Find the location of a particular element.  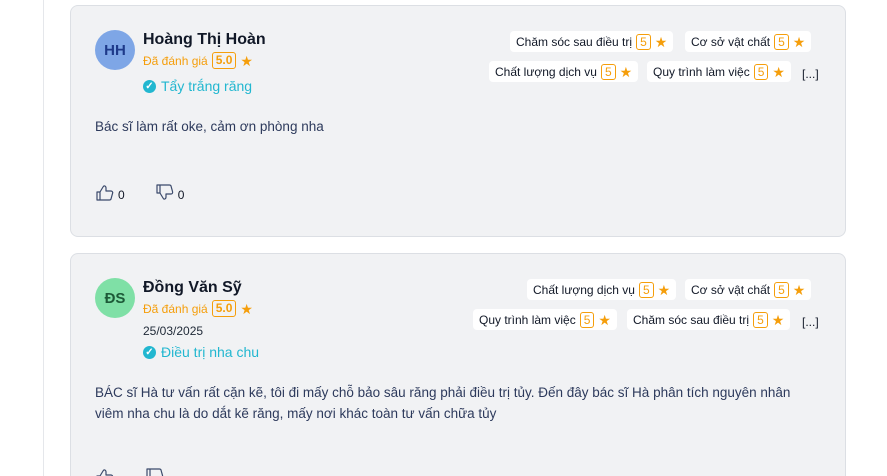

like-button is located at coordinates (105, 472).